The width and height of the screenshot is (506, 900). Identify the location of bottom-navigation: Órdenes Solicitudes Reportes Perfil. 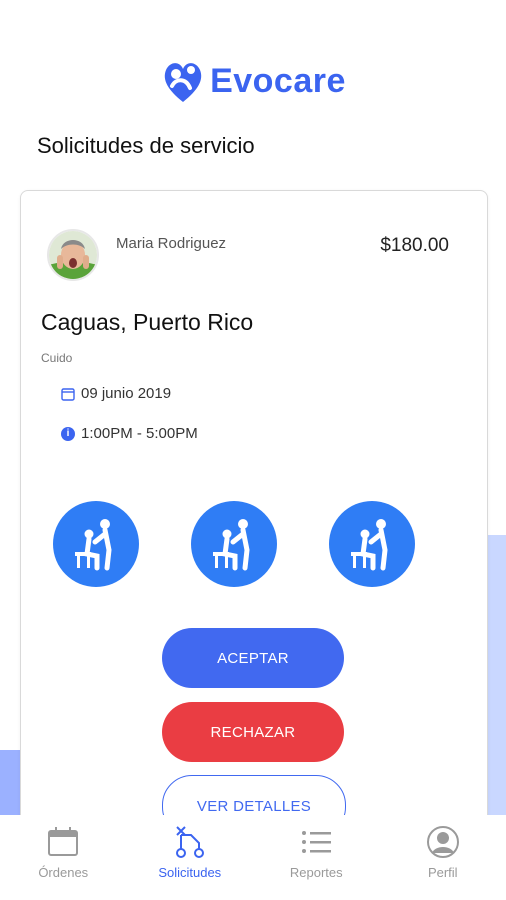
(253, 857).